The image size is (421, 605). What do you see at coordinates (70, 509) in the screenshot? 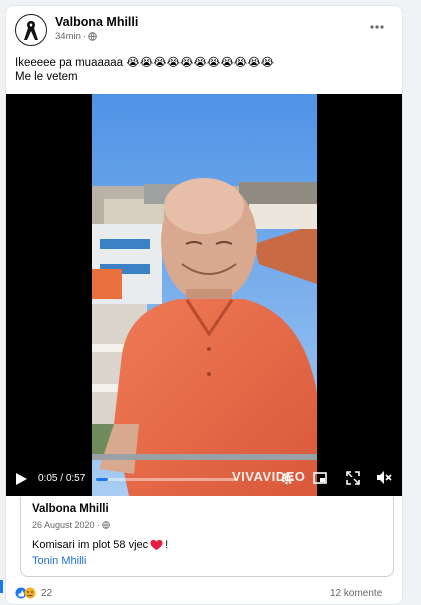
I see `shared-post-author: Valbona Mhilli` at bounding box center [70, 509].